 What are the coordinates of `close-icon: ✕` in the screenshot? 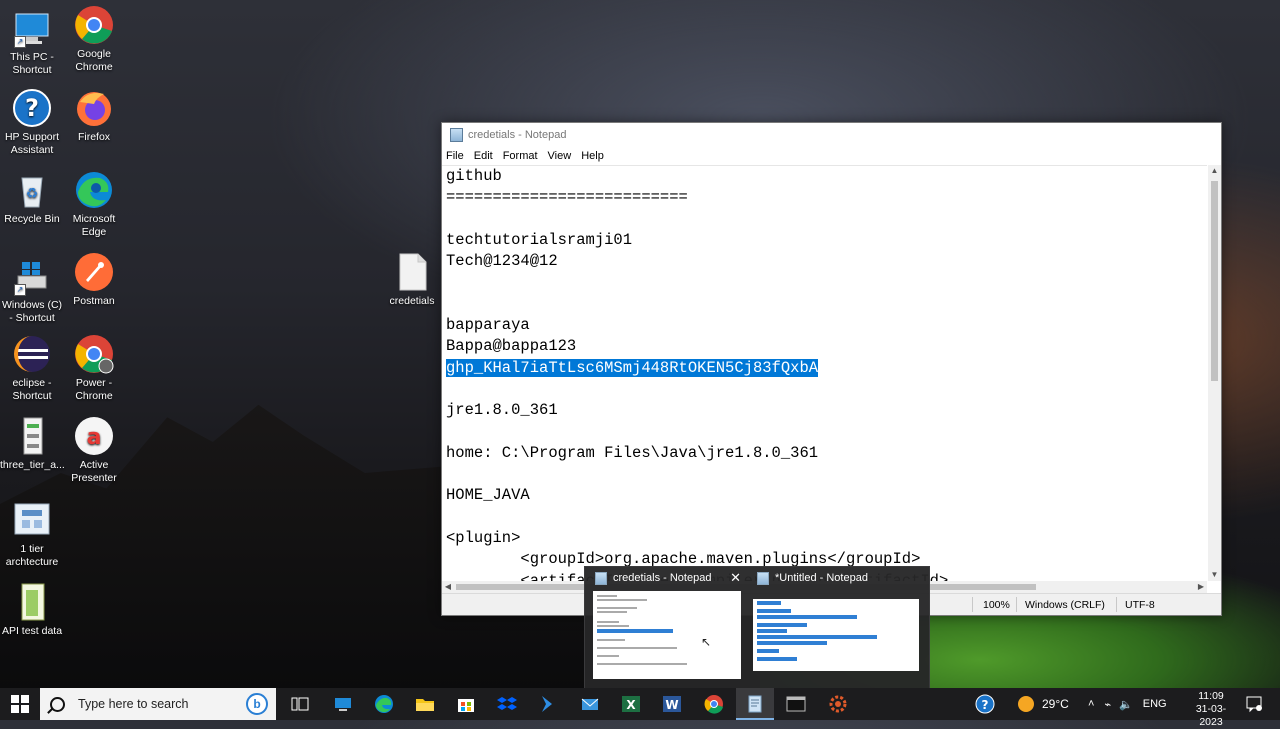 It's located at (735, 578).